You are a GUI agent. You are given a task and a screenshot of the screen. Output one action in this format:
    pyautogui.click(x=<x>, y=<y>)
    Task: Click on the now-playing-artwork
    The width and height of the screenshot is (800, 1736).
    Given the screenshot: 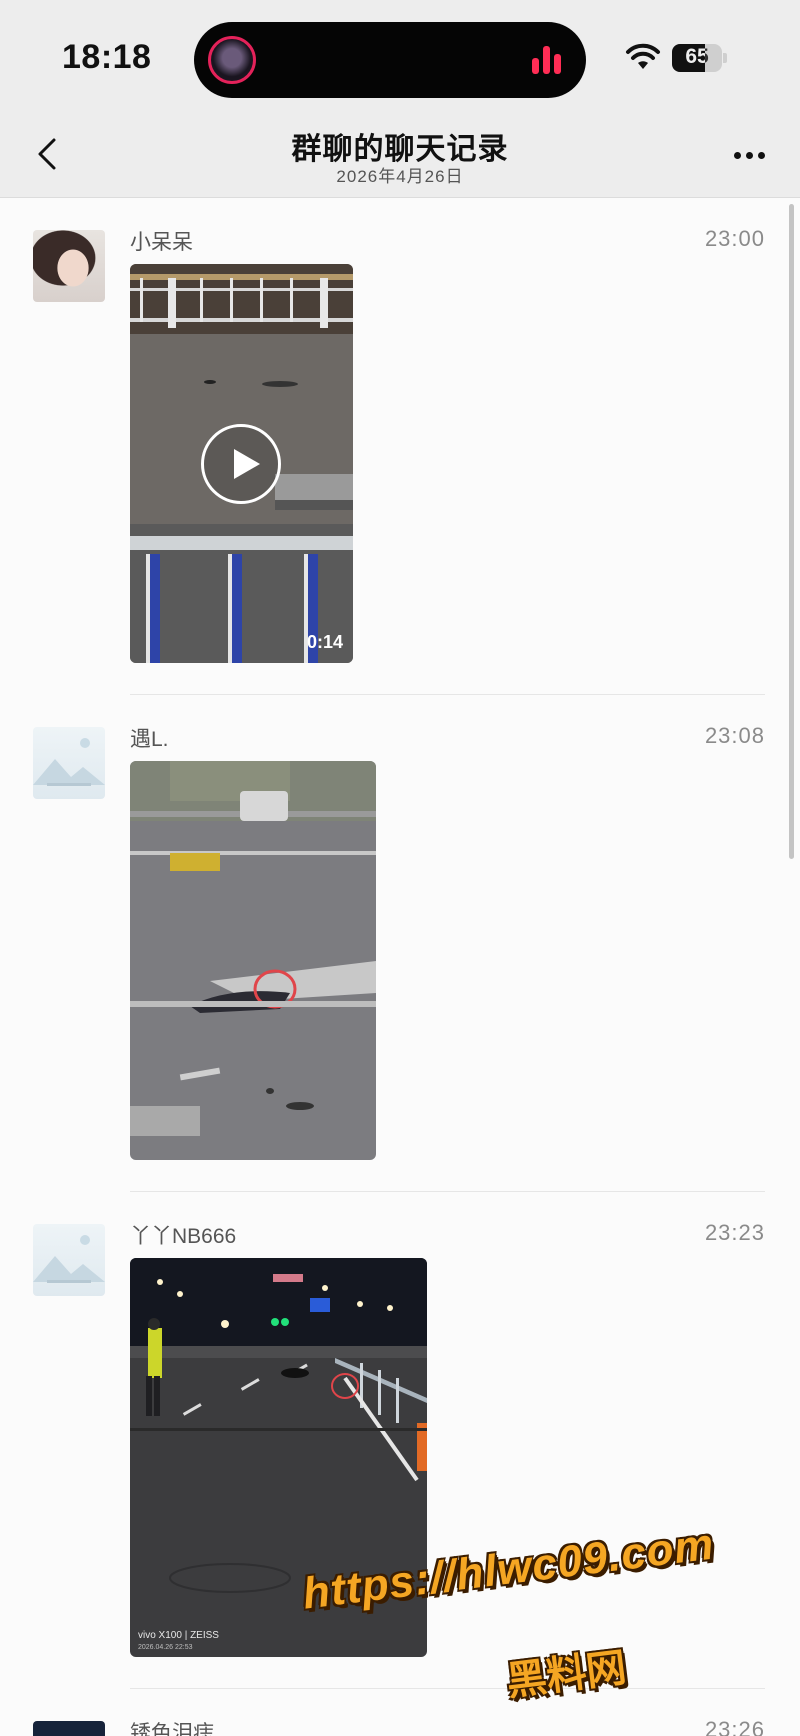 What is the action you would take?
    pyautogui.click(x=232, y=60)
    